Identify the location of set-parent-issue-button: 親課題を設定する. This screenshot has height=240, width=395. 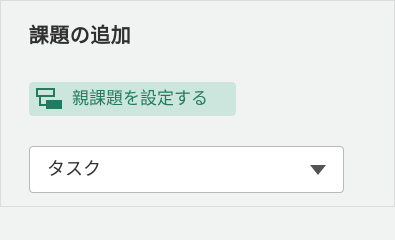
(132, 99).